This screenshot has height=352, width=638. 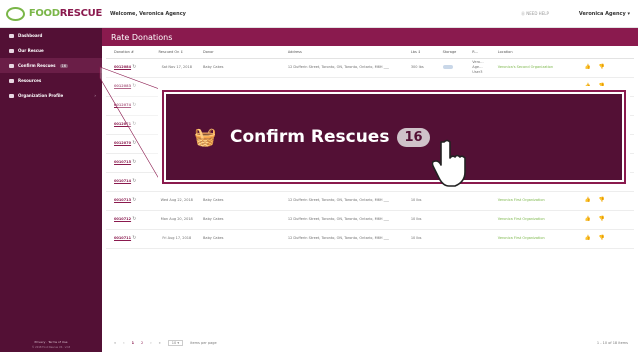 What do you see at coordinates (175, 343) in the screenshot?
I see `items-per-page-select: 10 ▾` at bounding box center [175, 343].